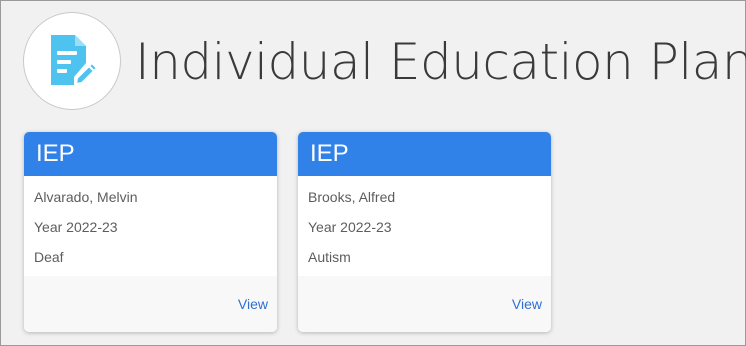 Image resolution: width=746 pixels, height=346 pixels. I want to click on card-body: Alvarado, Melvin Year 2022-23 Deaf, so click(150, 226).